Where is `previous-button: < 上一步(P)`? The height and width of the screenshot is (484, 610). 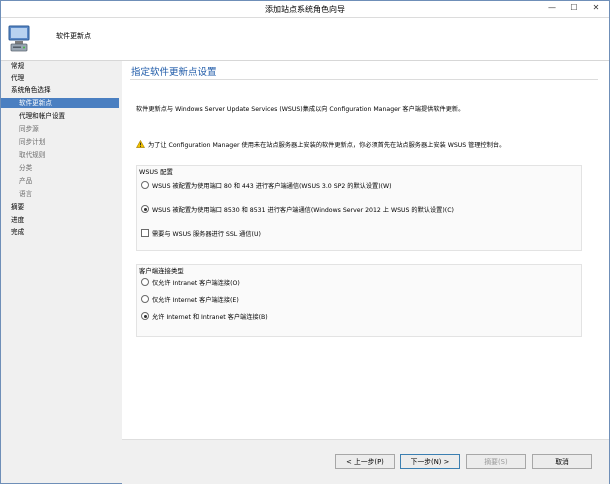
previous-button: < 上一步(P) is located at coordinates (365, 461).